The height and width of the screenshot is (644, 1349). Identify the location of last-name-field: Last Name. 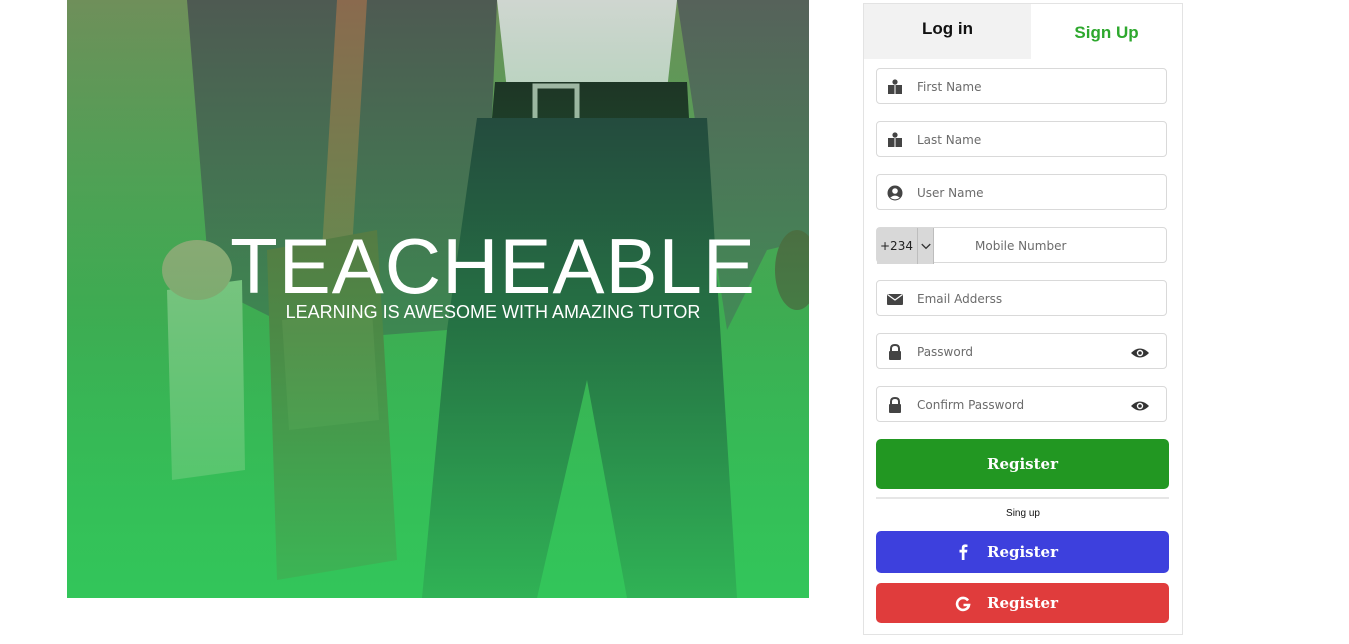
(1021, 139).